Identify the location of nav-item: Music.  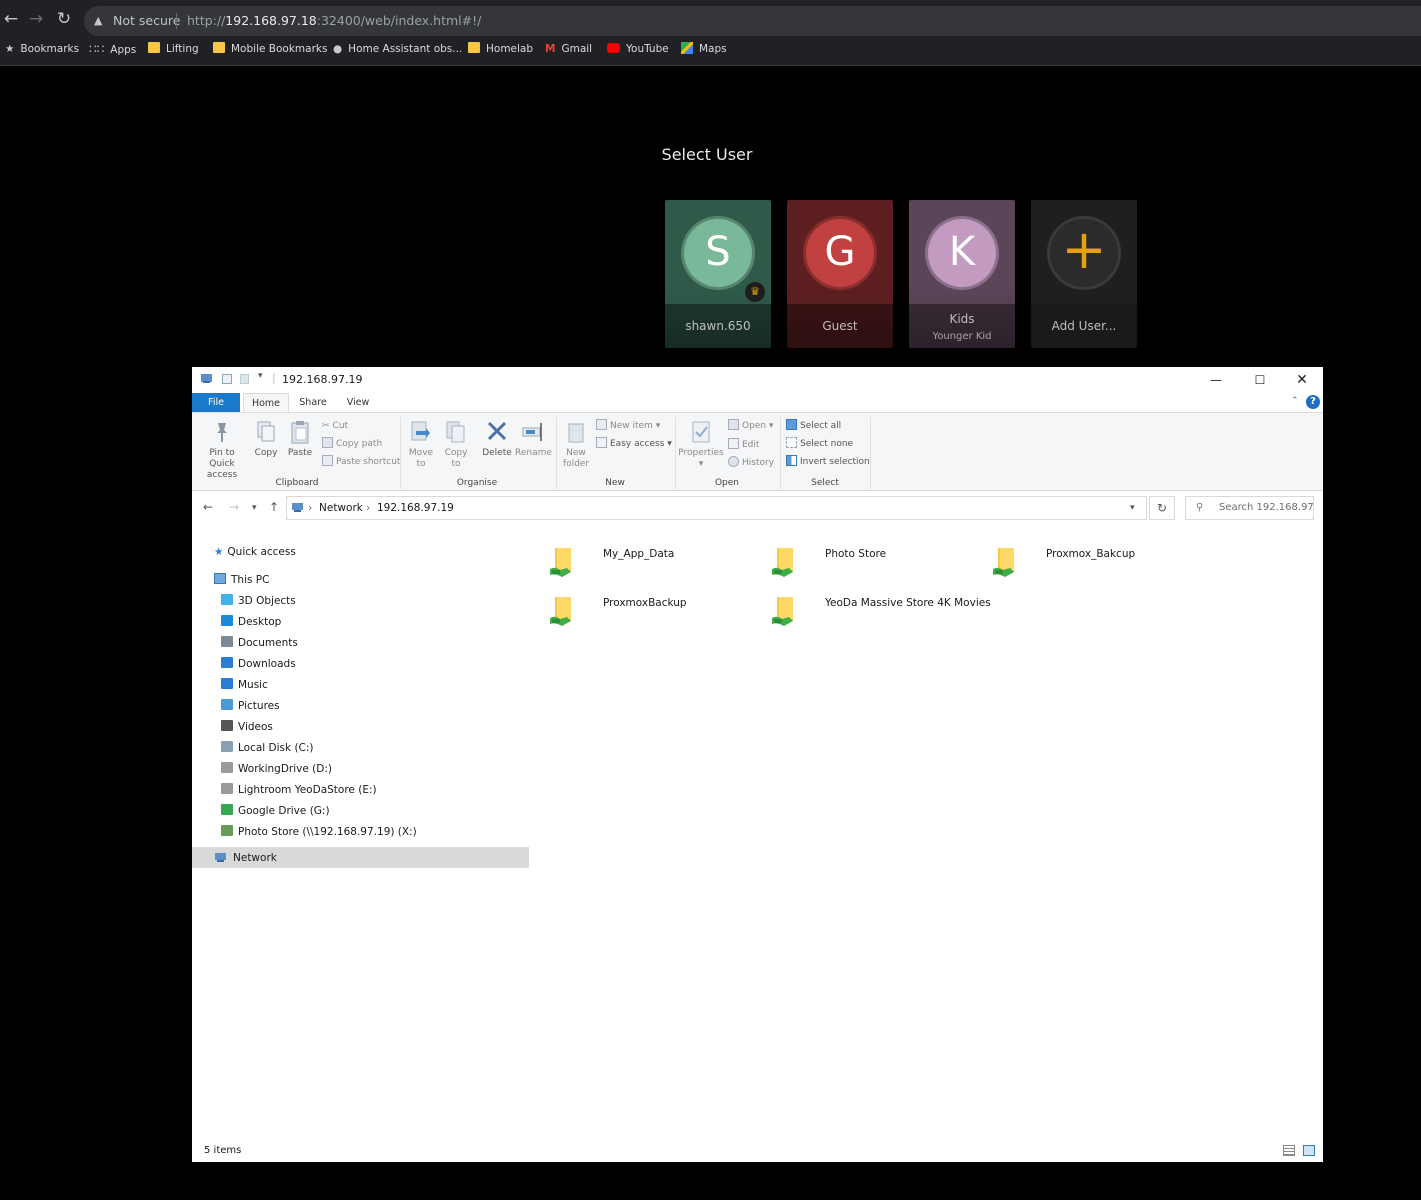
(244, 685).